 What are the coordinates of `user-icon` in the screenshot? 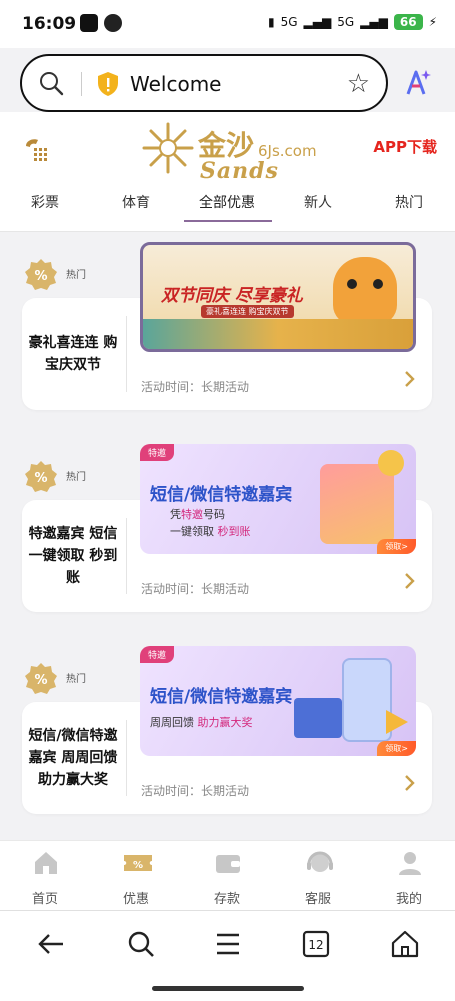 It's located at (410, 865).